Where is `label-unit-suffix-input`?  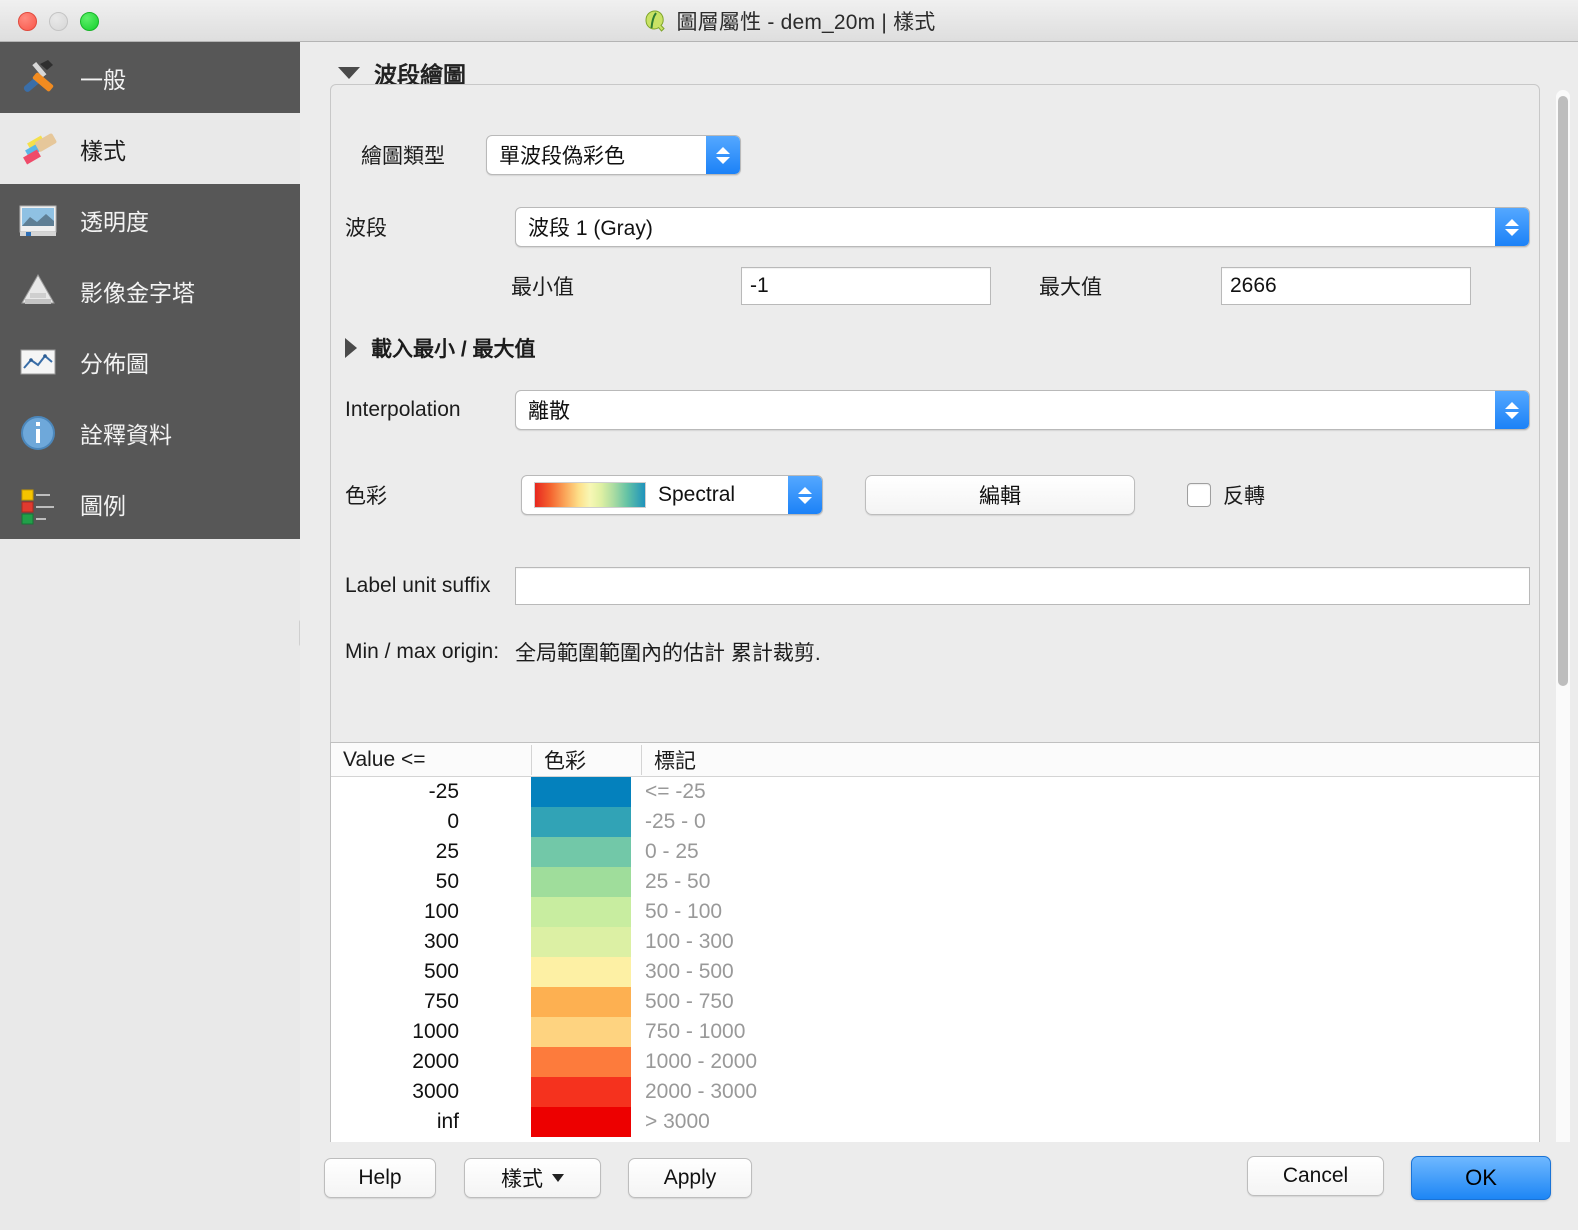
label-unit-suffix-input is located at coordinates (1022, 586).